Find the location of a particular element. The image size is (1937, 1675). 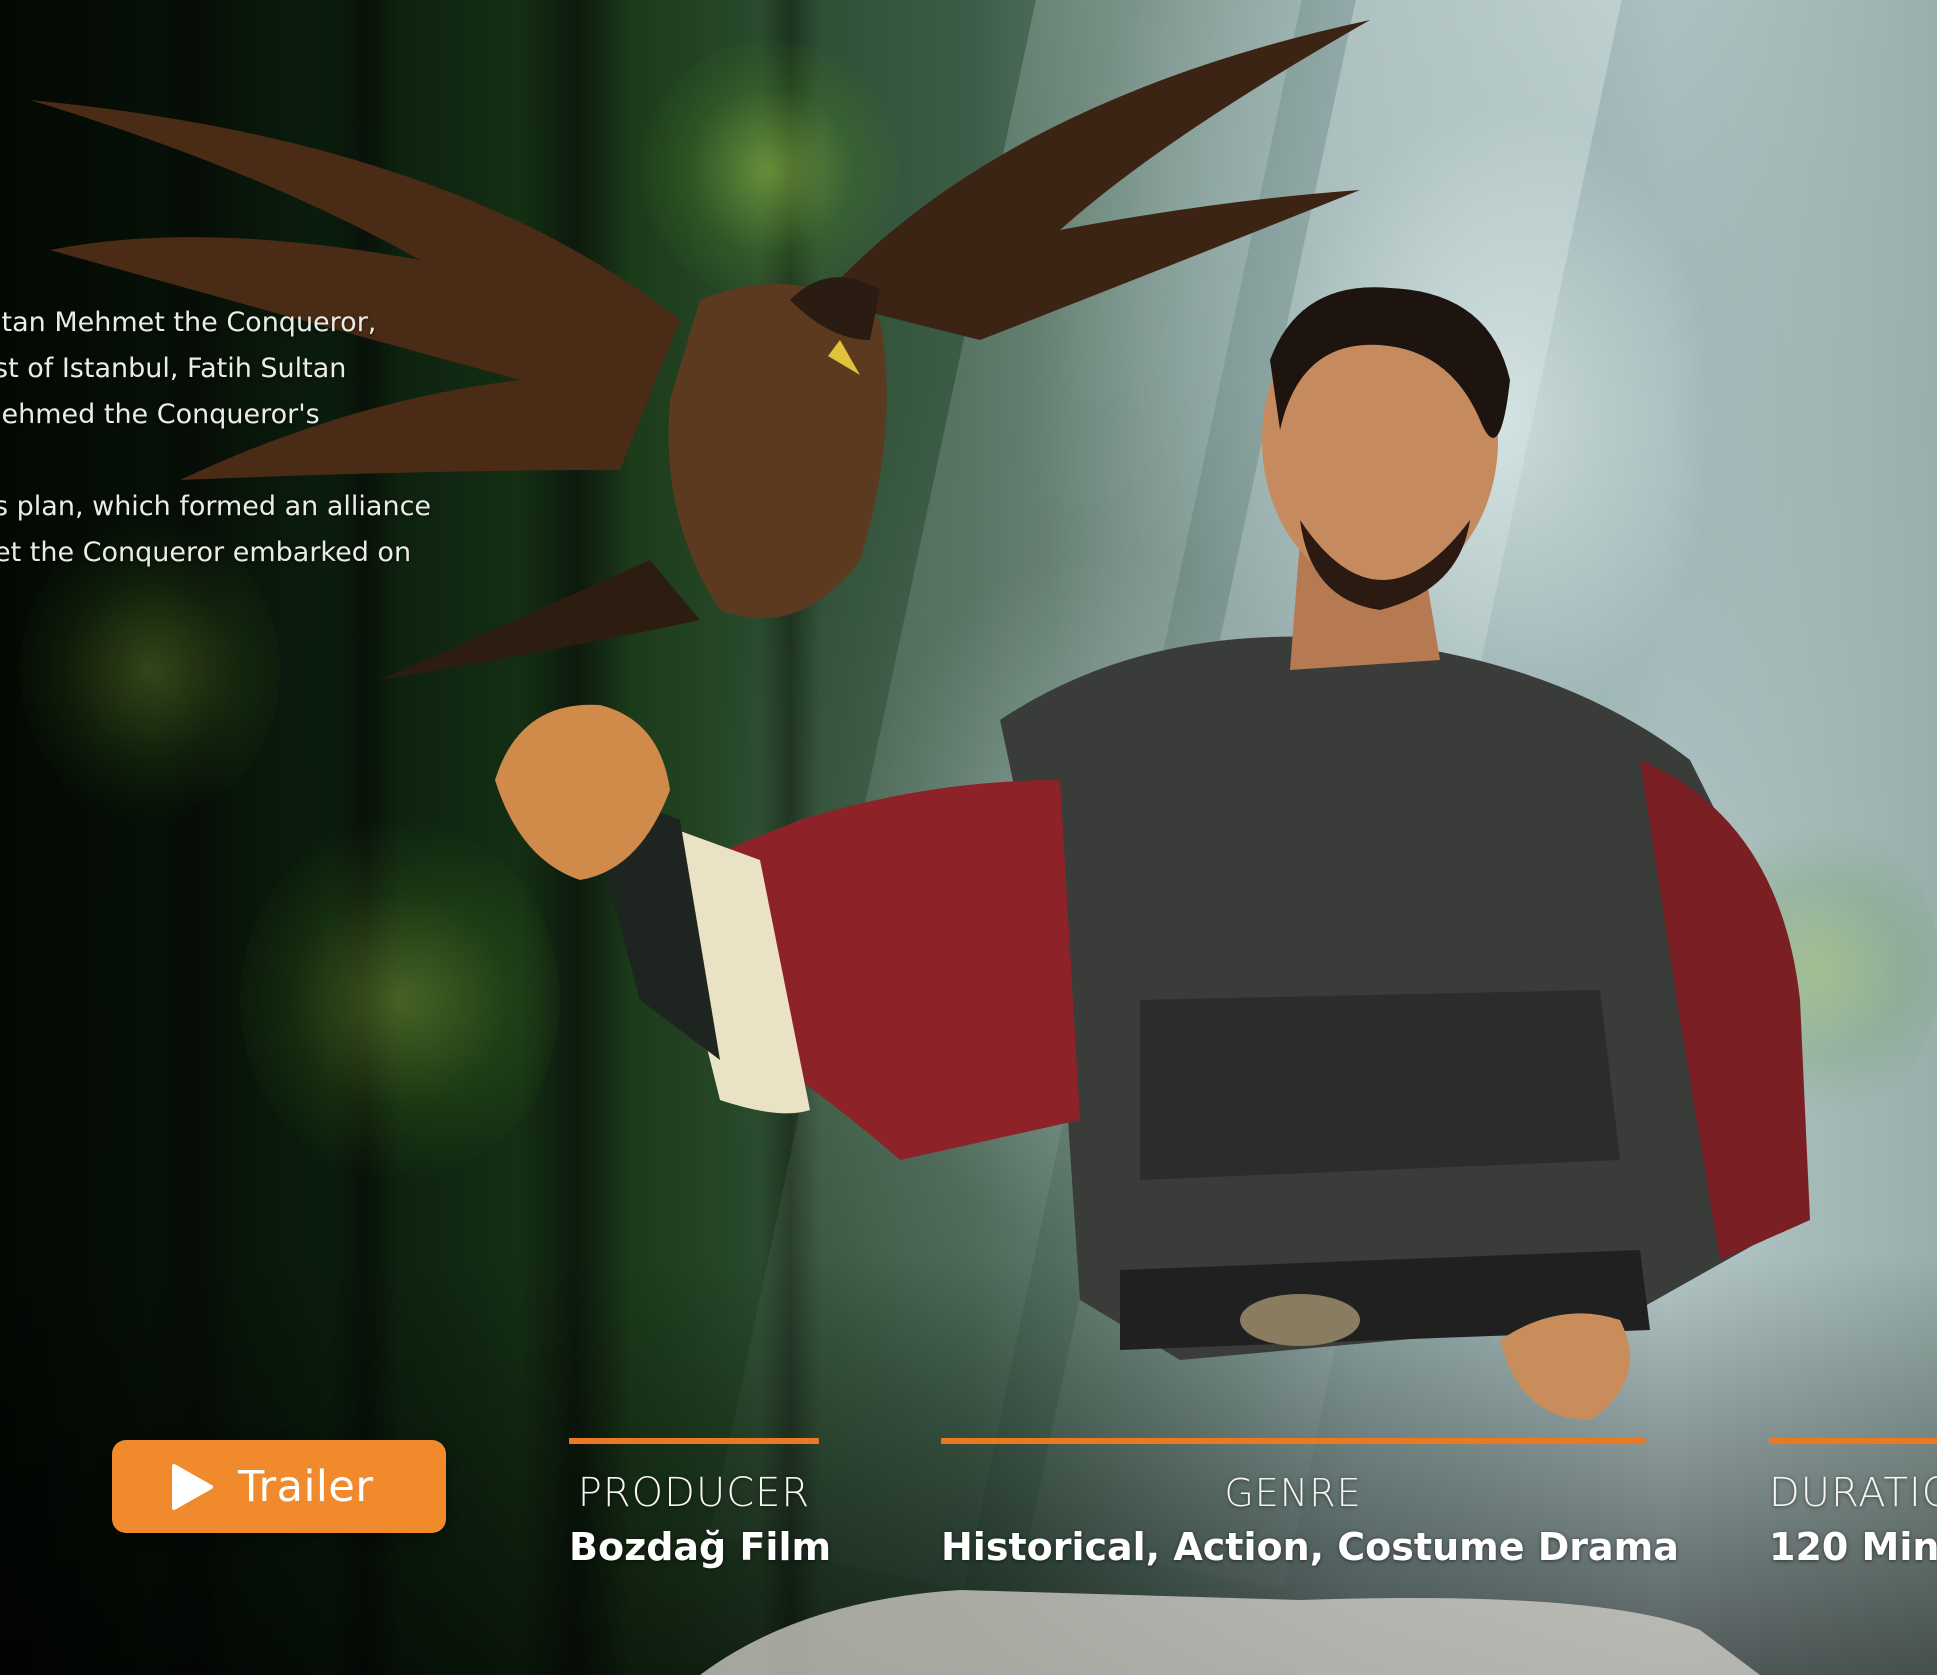

duration-info: DURATIC 120 Minu is located at coordinates (1853, 1507).